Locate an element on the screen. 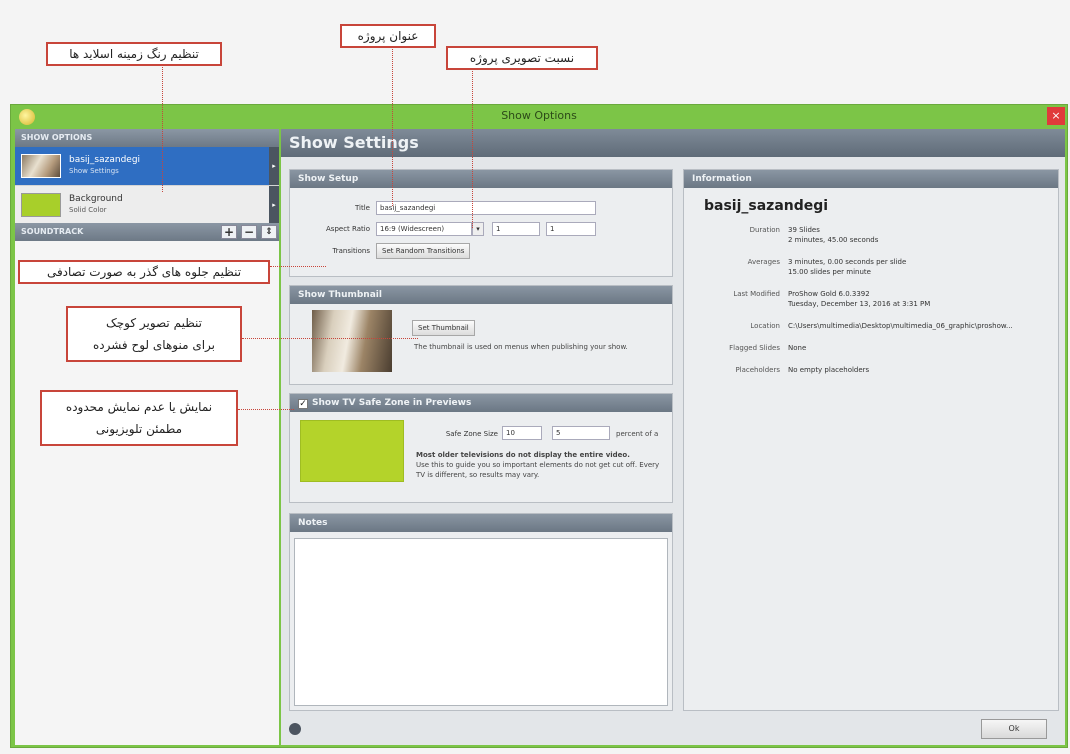 This screenshot has height=754, width=1070. info-value-last-modified-2: Tuesday, December 13, 2016 at 3:31 PM is located at coordinates (859, 304).